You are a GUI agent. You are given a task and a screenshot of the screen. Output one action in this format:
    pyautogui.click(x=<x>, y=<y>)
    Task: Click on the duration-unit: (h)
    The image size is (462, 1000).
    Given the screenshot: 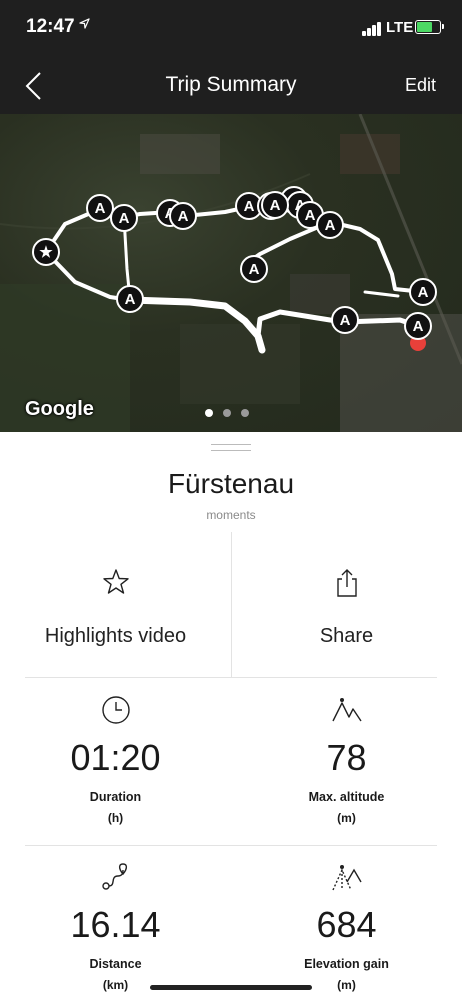 What is the action you would take?
    pyautogui.click(x=115, y=818)
    